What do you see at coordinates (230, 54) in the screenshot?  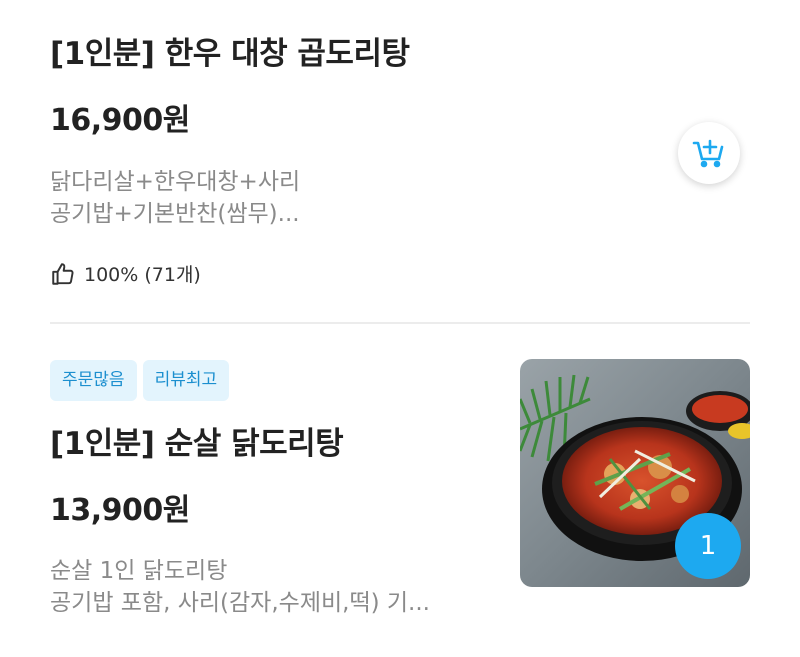 I see `menu-item-title: [1인분] 한우 대창 곱도리탕` at bounding box center [230, 54].